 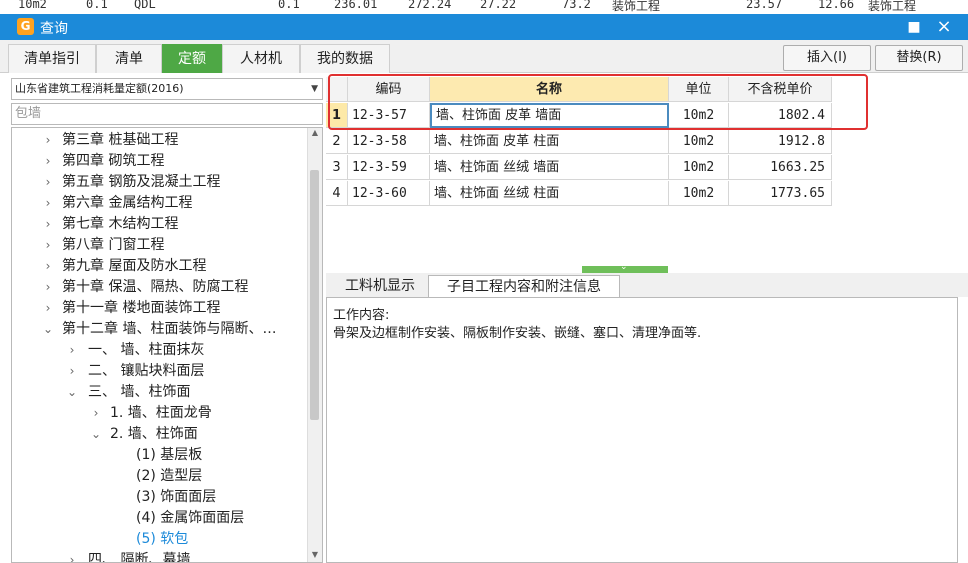 I want to click on tree-item-label: 1. 墙、柱面龙骨, so click(x=161, y=413).